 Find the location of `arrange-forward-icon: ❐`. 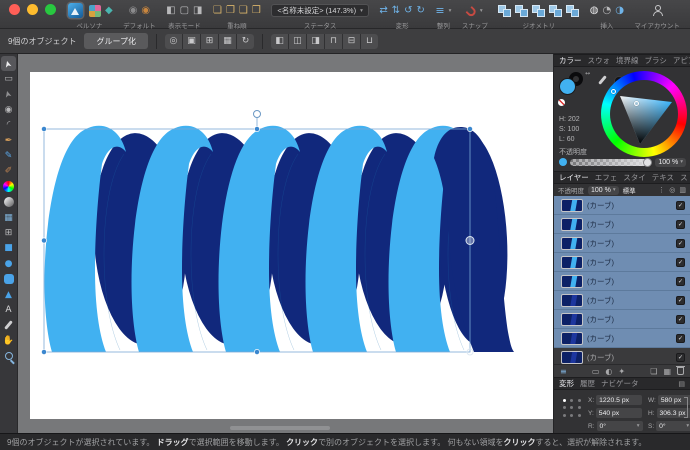

arrange-forward-icon: ❐ is located at coordinates (230, 10).